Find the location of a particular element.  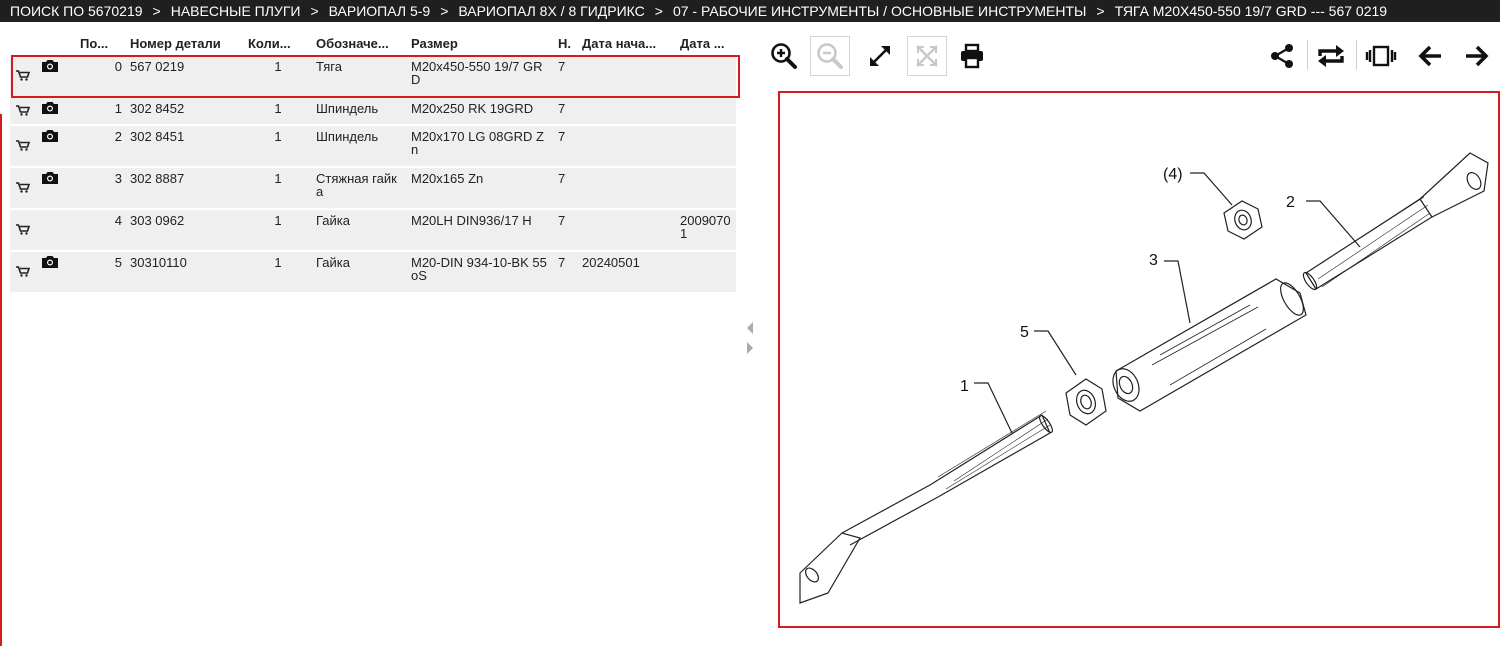

cell-part-no: 303 0962 is located at coordinates (185, 230).